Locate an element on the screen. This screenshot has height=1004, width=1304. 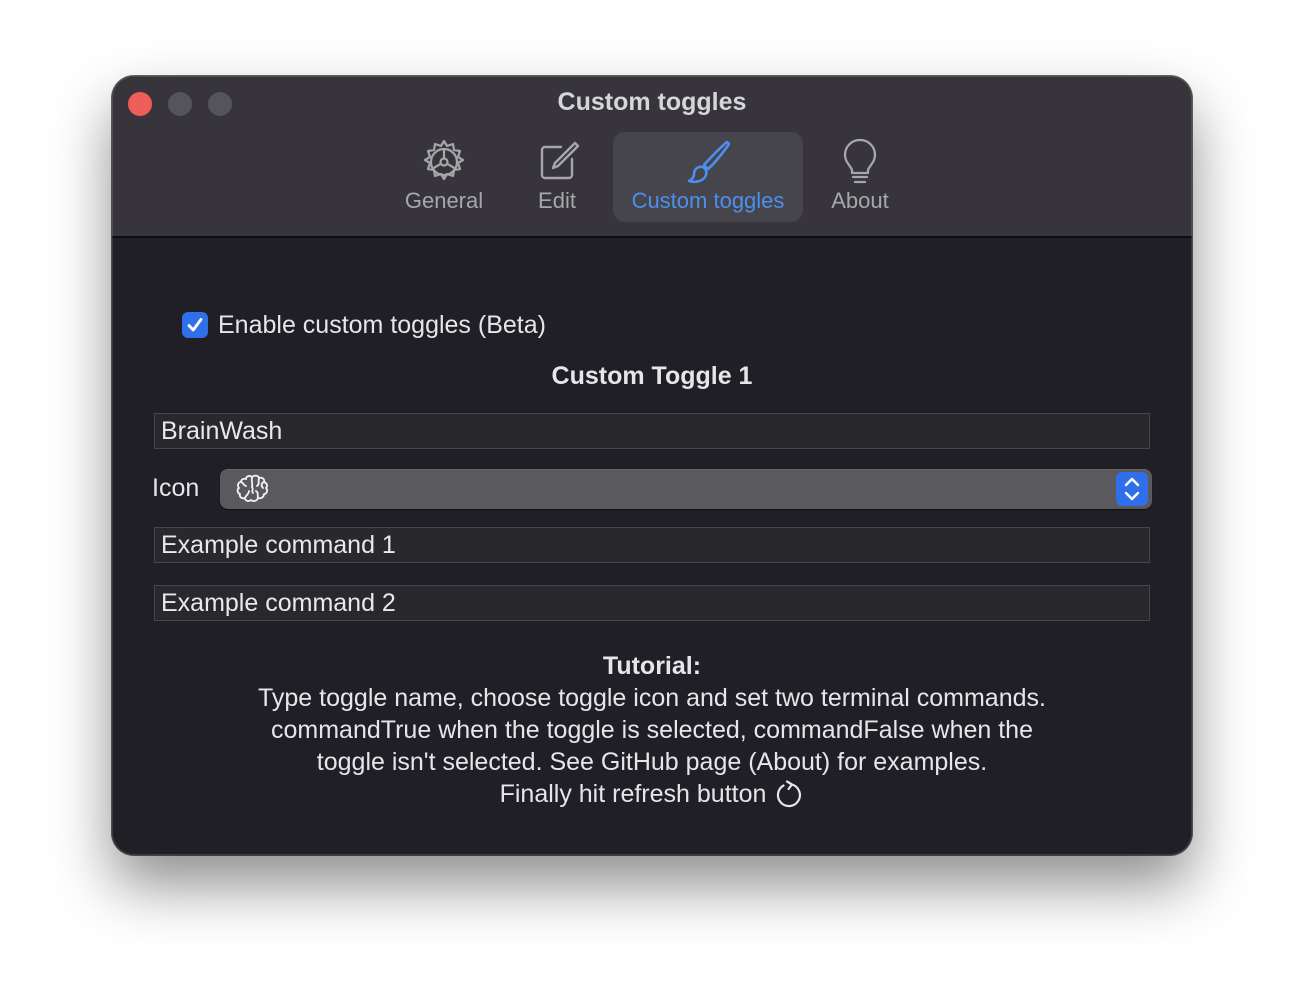
tab-general: General is located at coordinates (444, 177).